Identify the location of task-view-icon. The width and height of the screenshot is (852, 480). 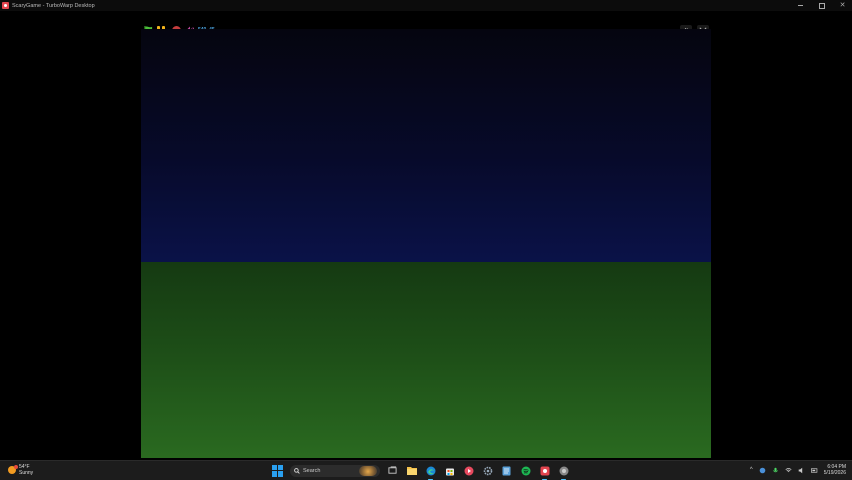
(392, 470).